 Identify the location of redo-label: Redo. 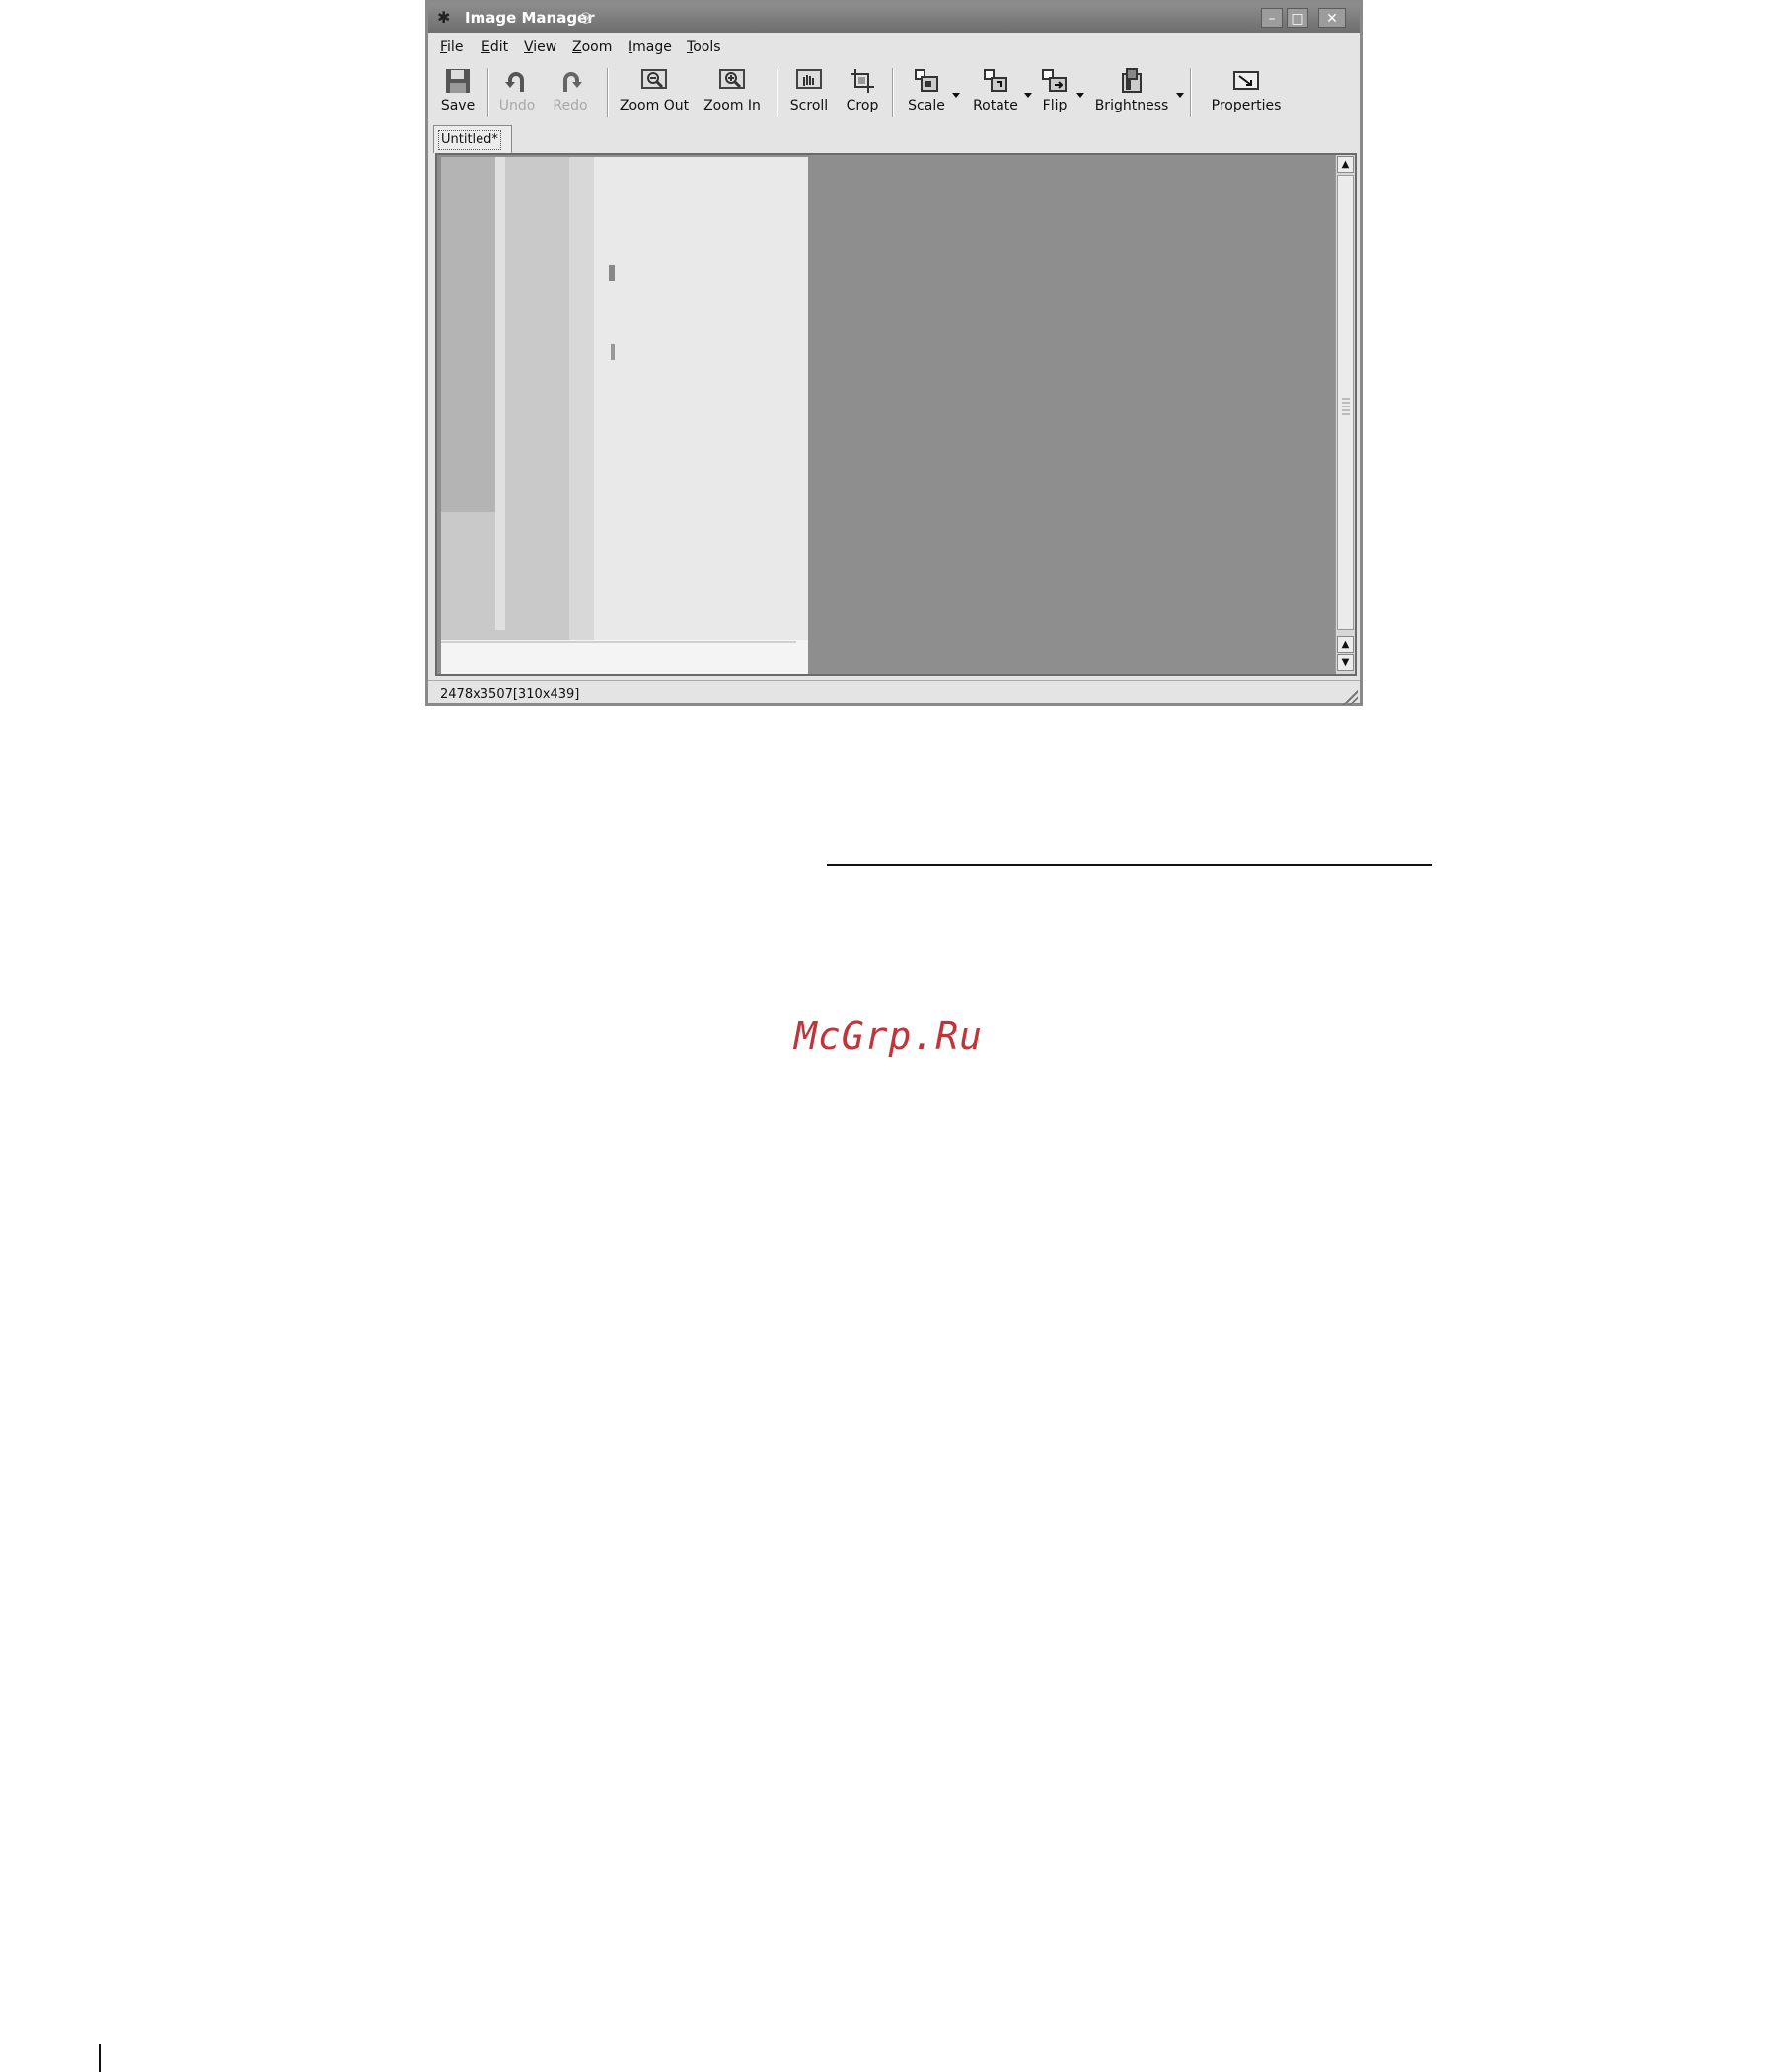
(570, 106).